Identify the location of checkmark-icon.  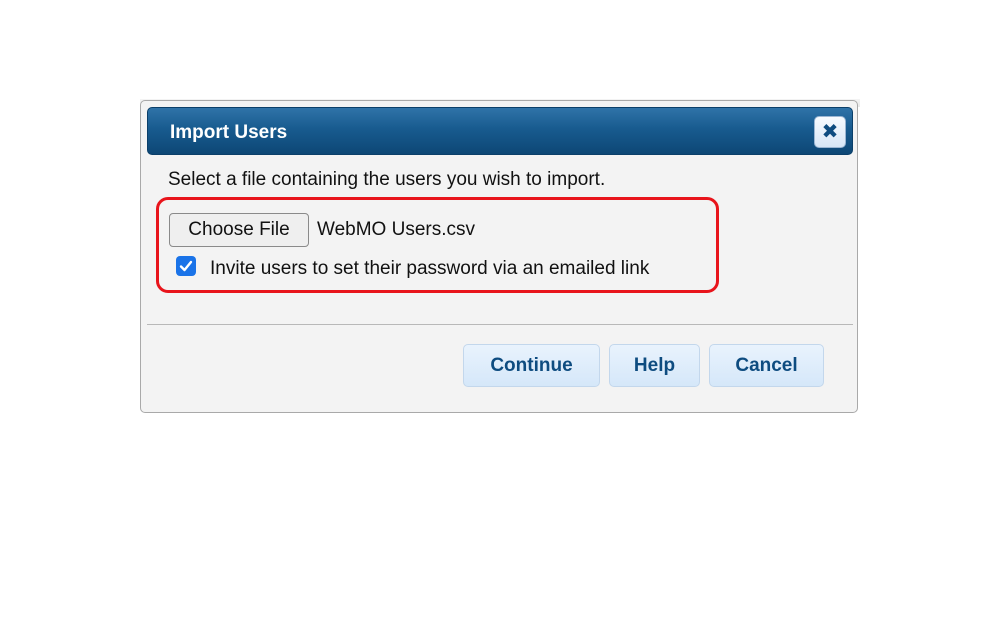
(186, 266).